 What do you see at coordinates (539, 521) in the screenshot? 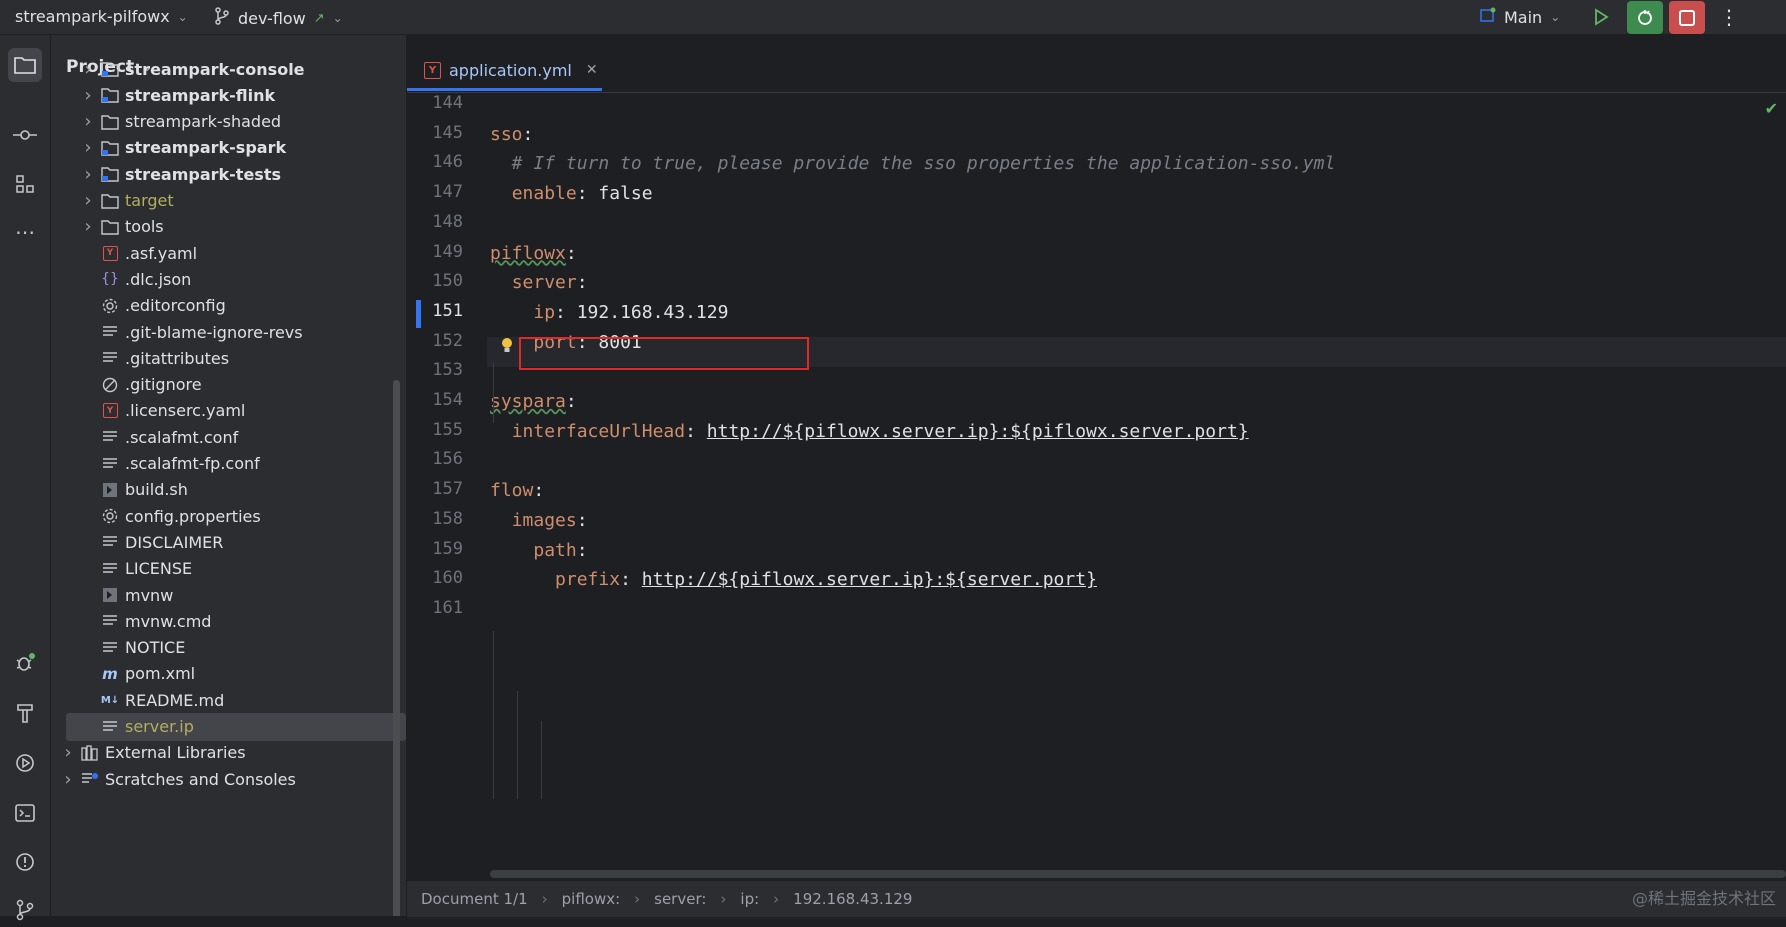
I see `code-line: images:` at bounding box center [539, 521].